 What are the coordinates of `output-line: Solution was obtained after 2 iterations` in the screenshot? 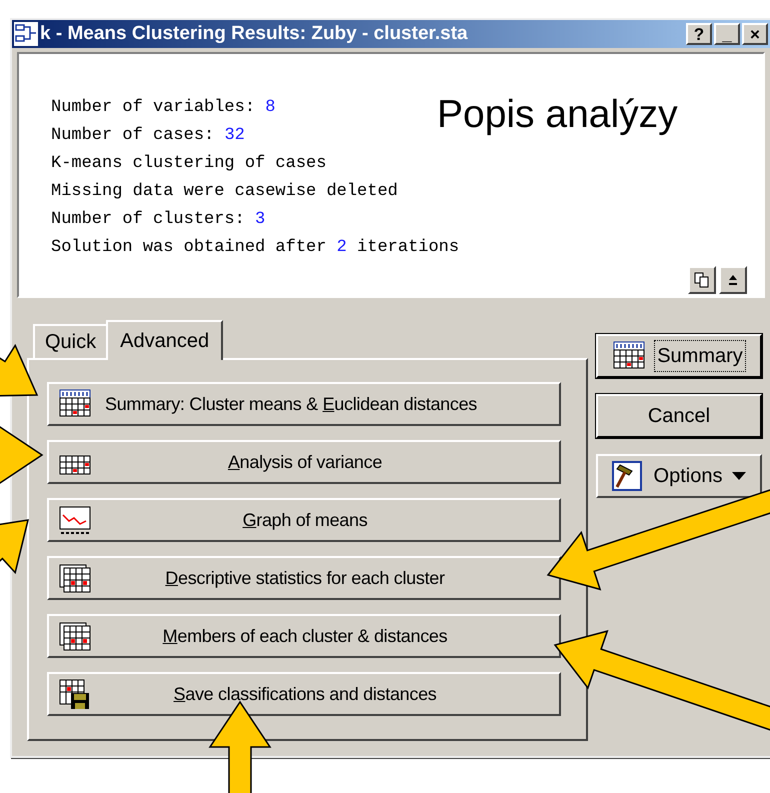 It's located at (255, 248).